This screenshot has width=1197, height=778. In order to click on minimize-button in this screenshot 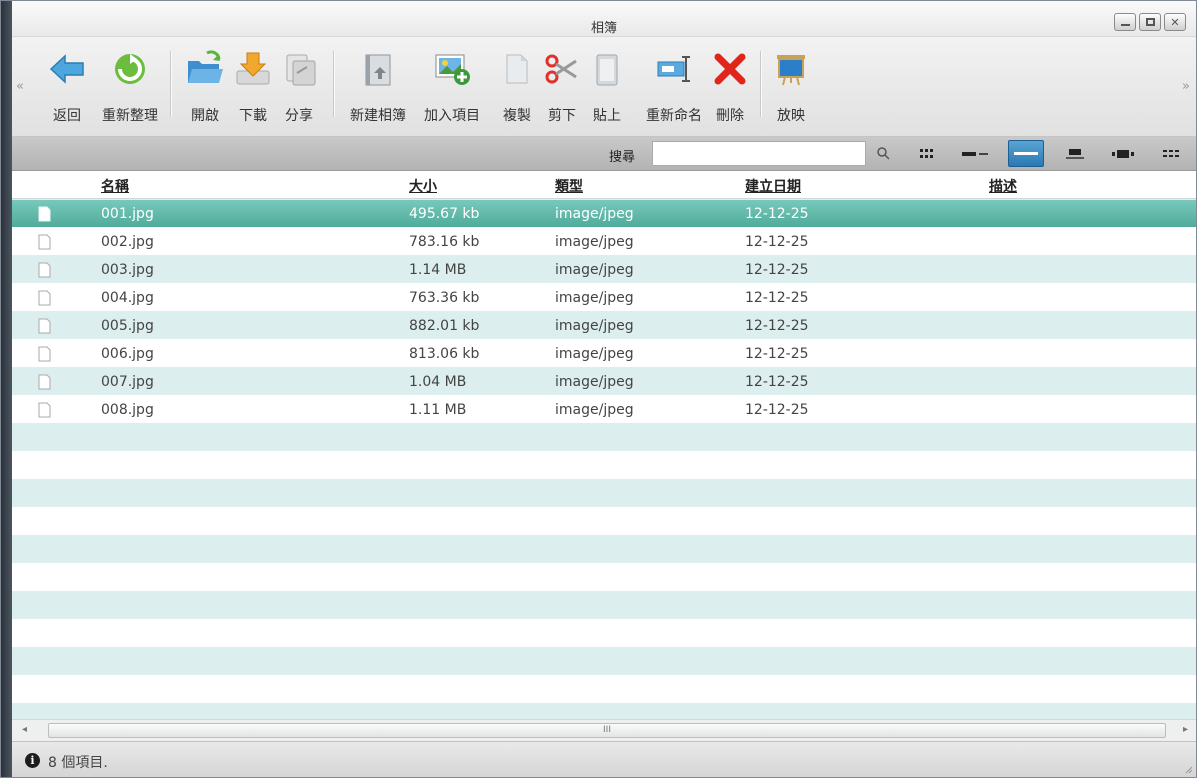, I will do `click(1125, 22)`.